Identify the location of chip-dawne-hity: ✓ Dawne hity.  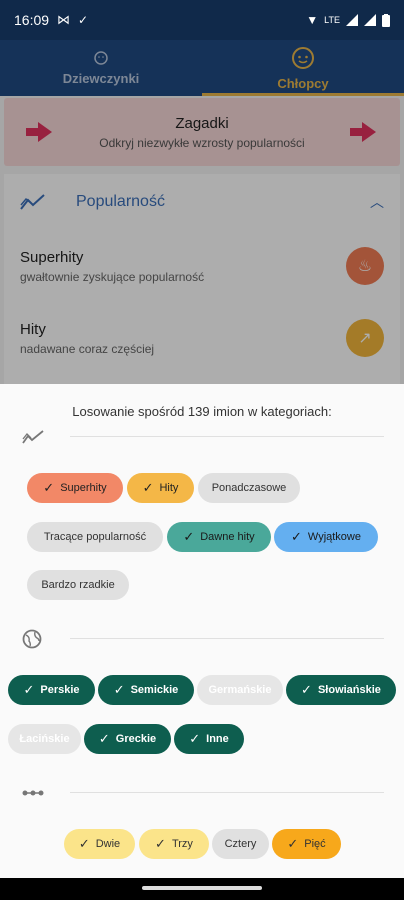
(219, 537).